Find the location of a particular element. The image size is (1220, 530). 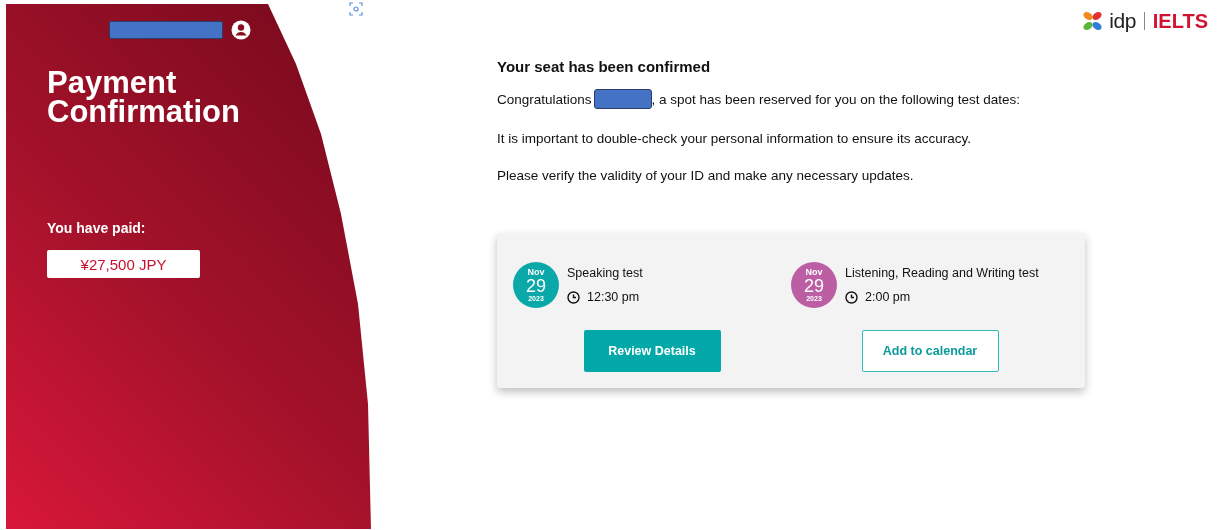

greeting-text: Congratulations is located at coordinates (544, 99).